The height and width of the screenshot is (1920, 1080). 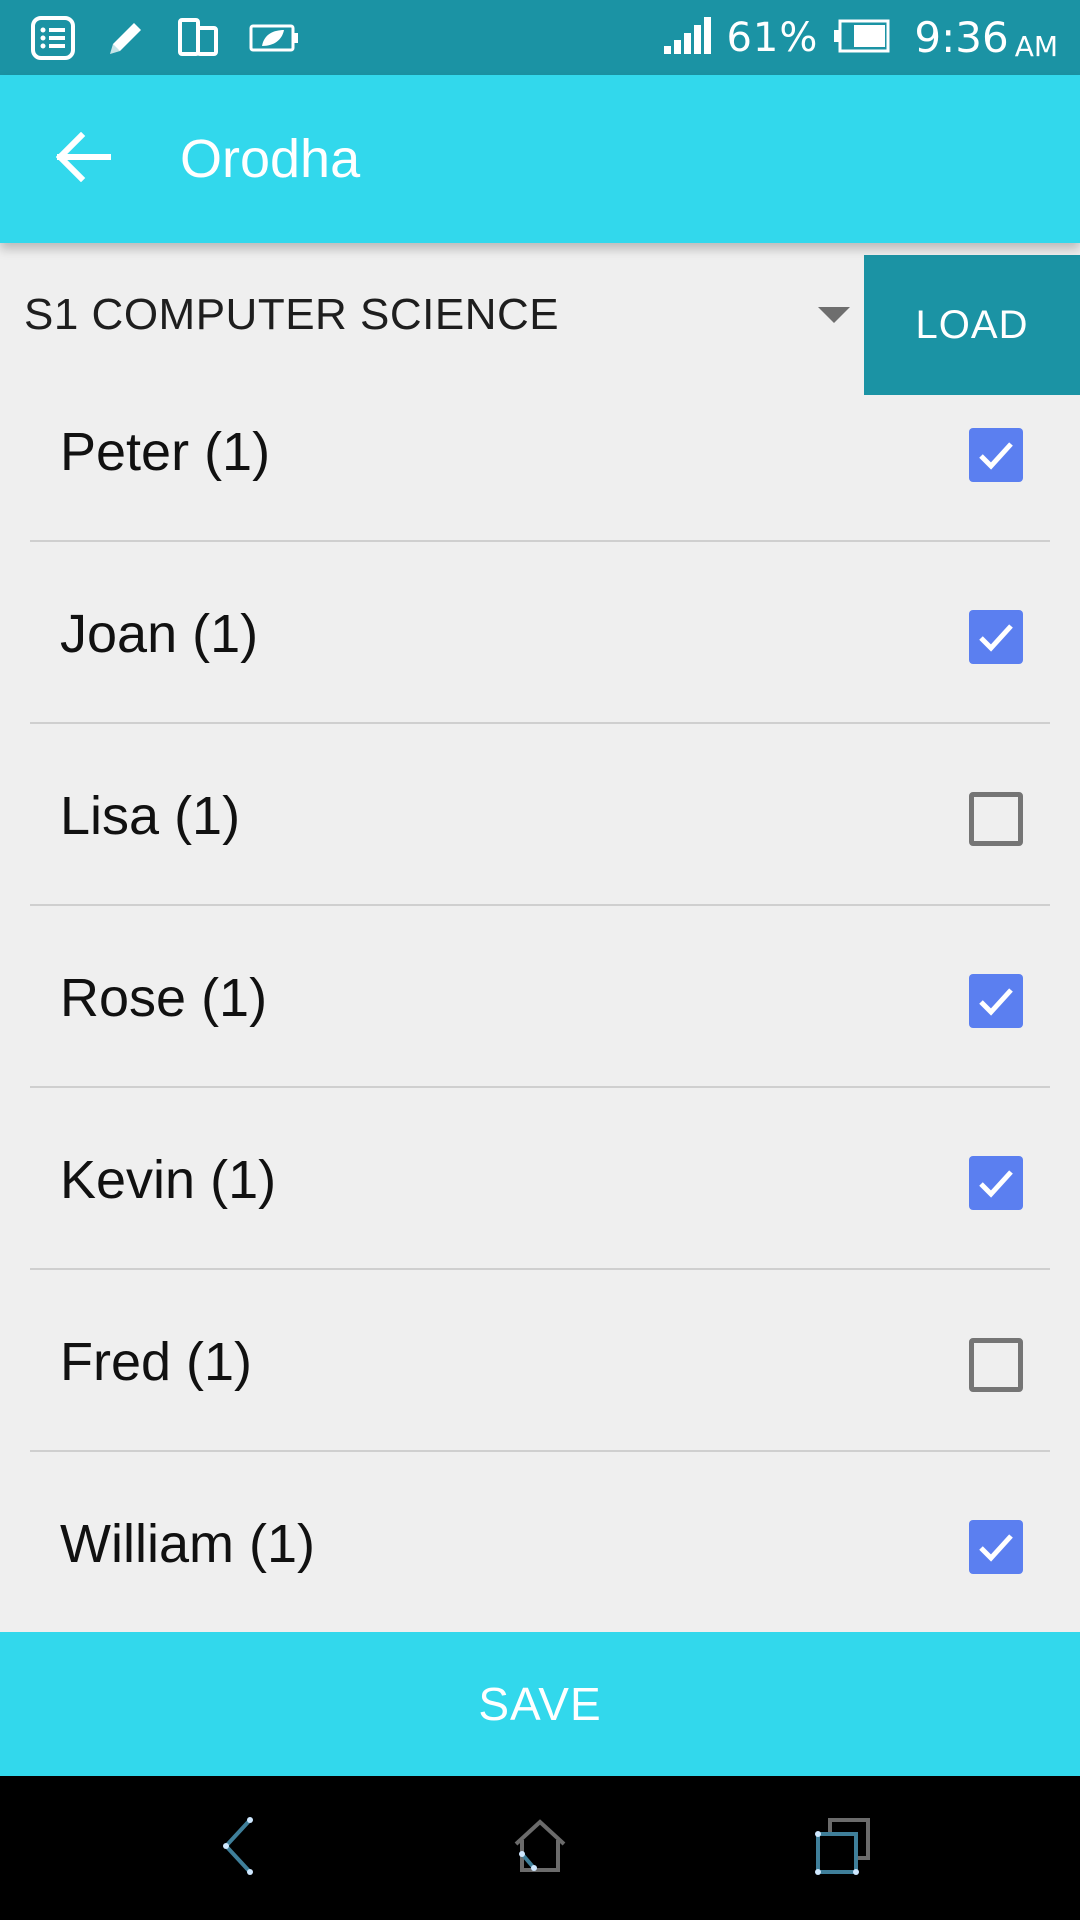 I want to click on battery-saver-icon, so click(x=274, y=38).